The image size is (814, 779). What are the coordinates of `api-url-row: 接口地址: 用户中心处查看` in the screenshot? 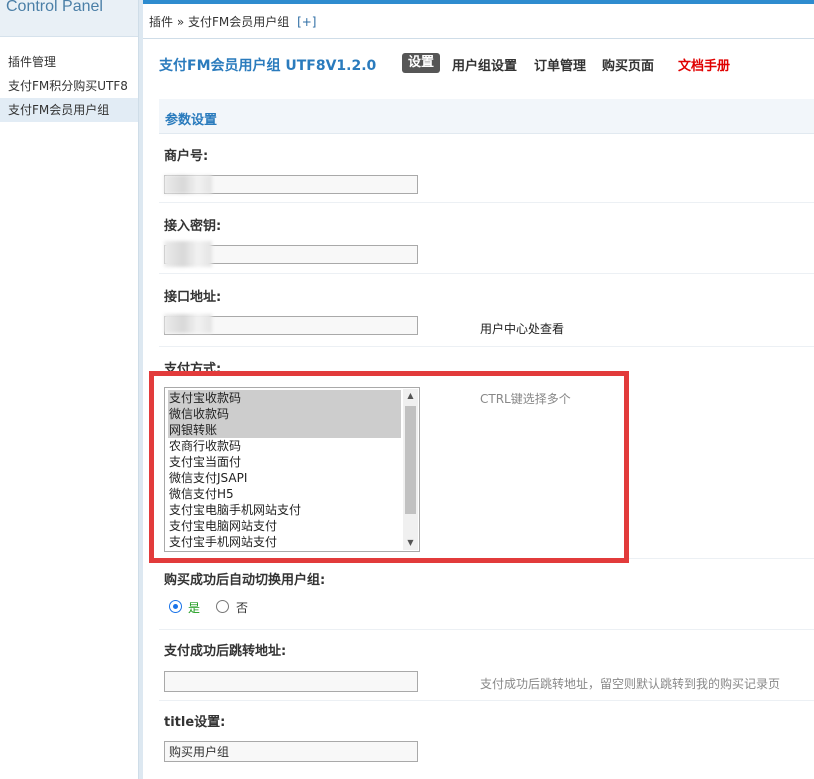 It's located at (486, 310).